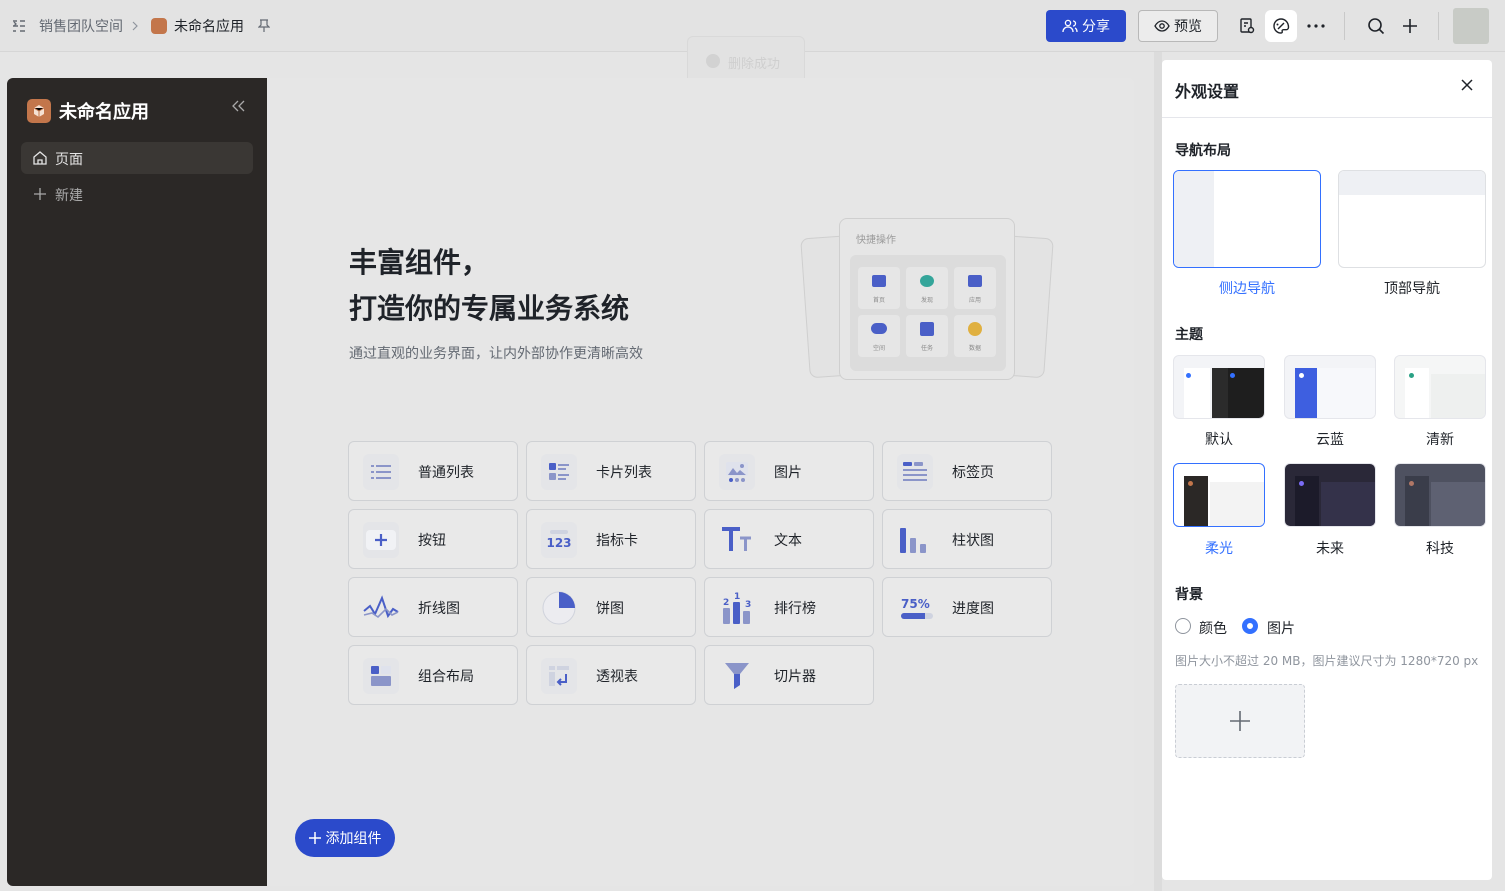  What do you see at coordinates (1412, 183) in the screenshot?
I see `top-nav-preview` at bounding box center [1412, 183].